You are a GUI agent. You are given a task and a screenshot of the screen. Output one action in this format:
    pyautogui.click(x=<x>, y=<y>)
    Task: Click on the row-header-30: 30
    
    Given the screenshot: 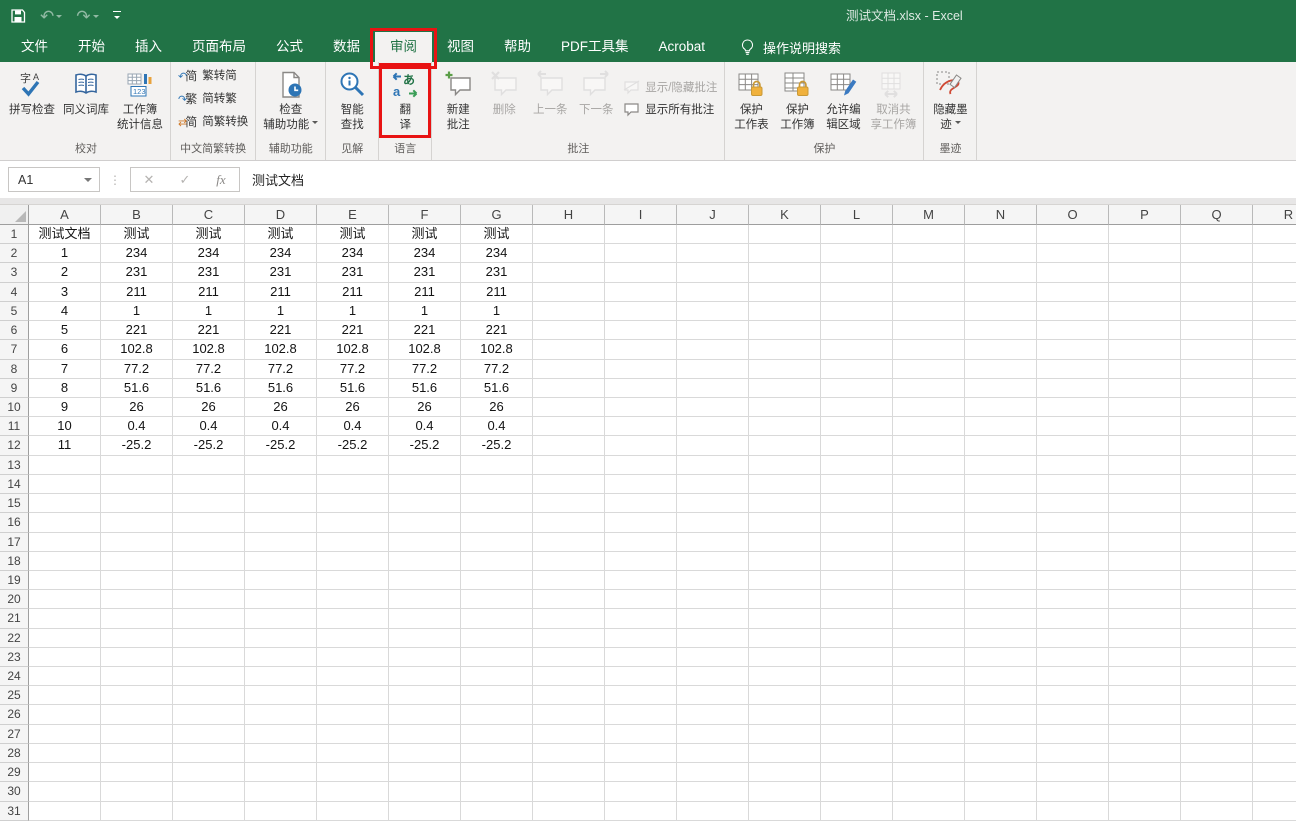 What is the action you would take?
    pyautogui.click(x=14, y=792)
    